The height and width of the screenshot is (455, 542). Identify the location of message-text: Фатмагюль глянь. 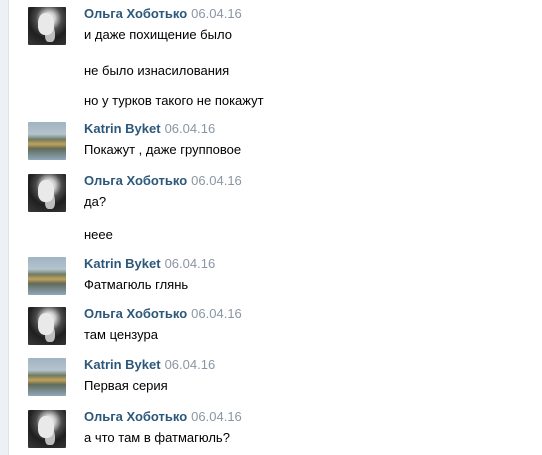
(136, 284).